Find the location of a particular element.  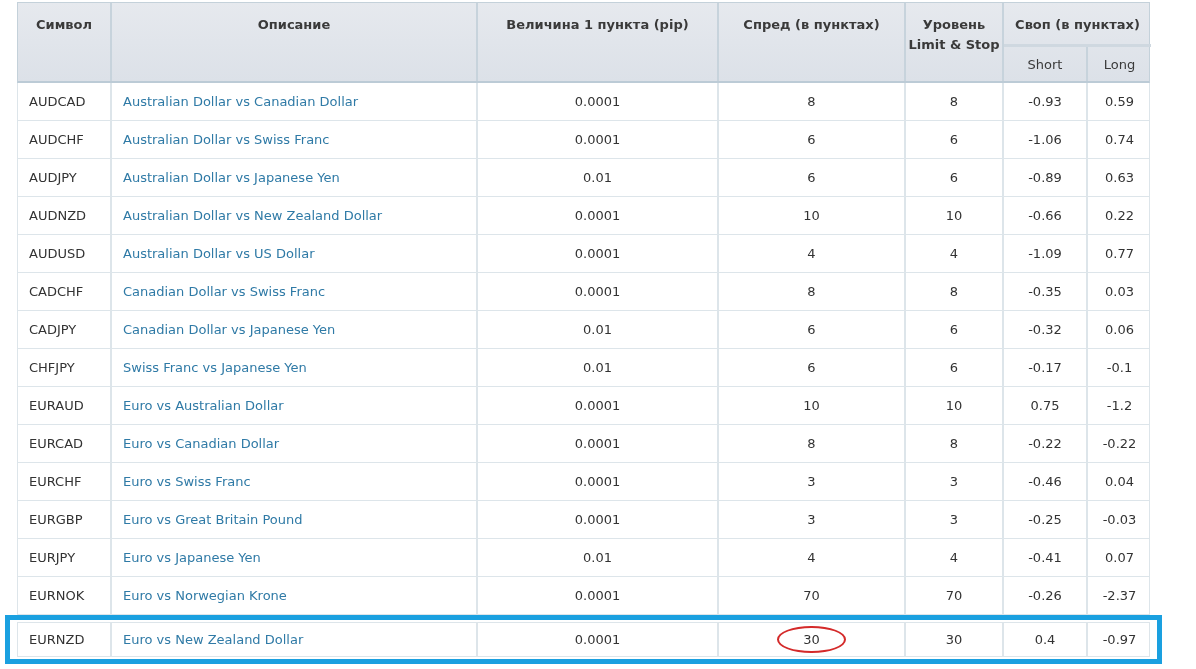

table-cell: AUDJPY is located at coordinates (65, 177).